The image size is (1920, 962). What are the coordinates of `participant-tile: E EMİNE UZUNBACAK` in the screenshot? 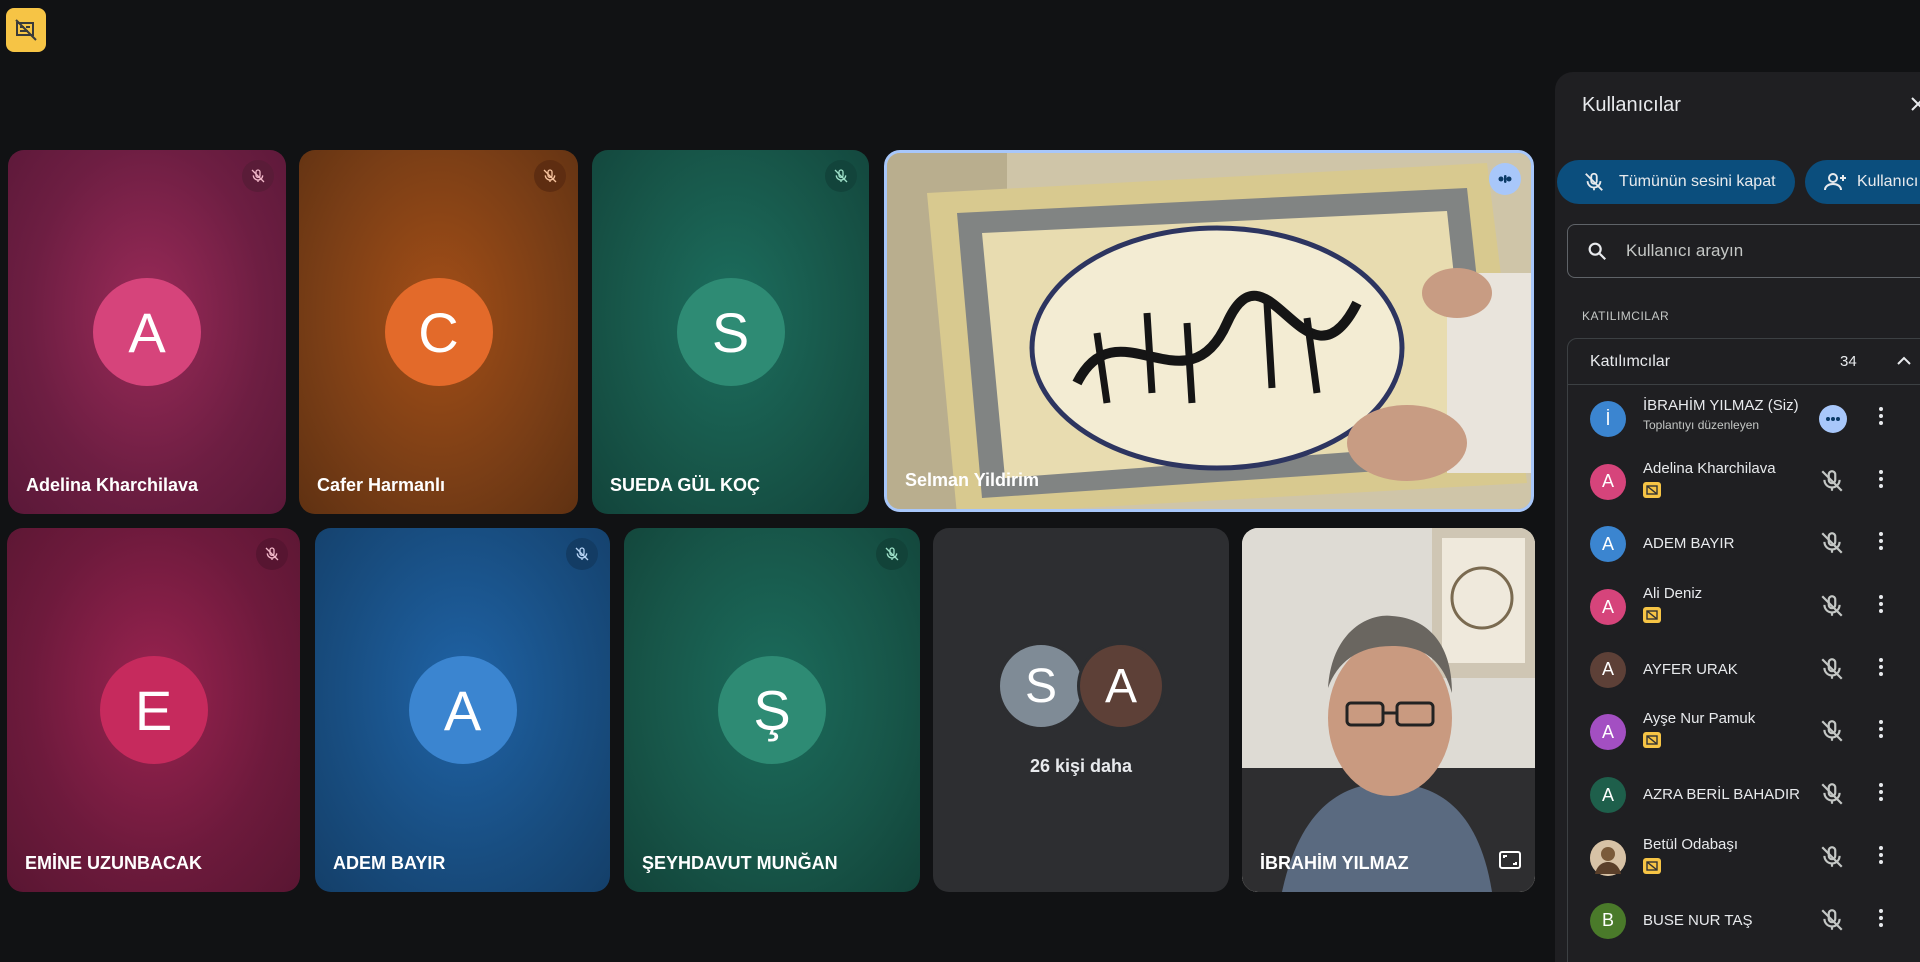 It's located at (153, 710).